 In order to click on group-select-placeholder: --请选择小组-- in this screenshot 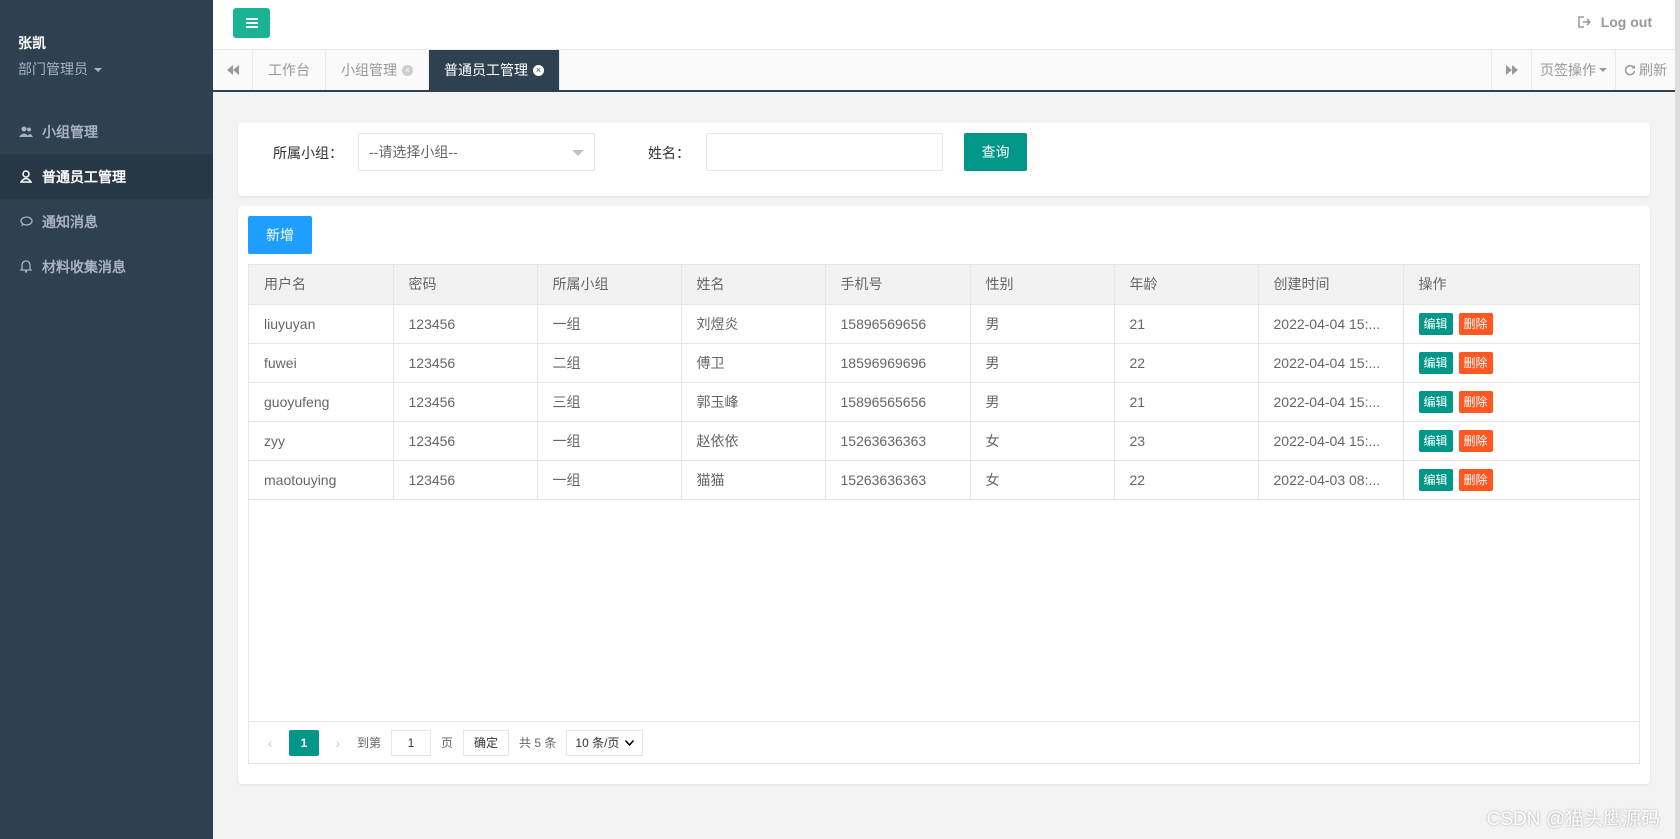, I will do `click(413, 152)`.